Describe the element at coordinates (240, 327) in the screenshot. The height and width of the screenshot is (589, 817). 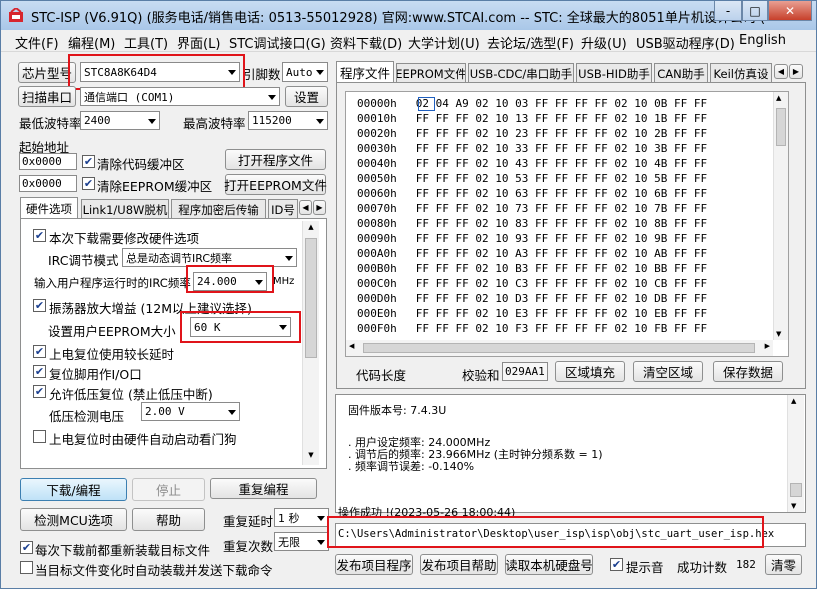
I see `eeprom-size-select: 60 K` at that location.